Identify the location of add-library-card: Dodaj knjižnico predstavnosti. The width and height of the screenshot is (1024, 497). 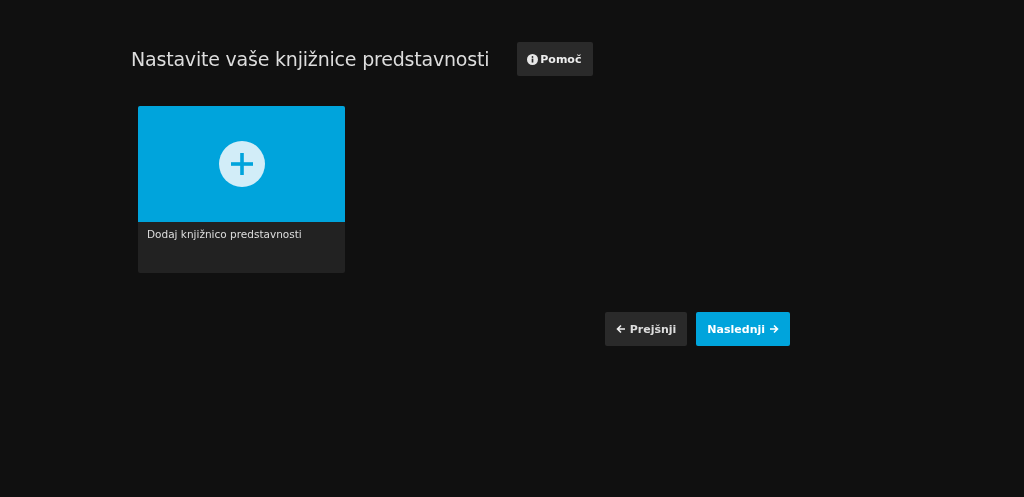
(241, 189).